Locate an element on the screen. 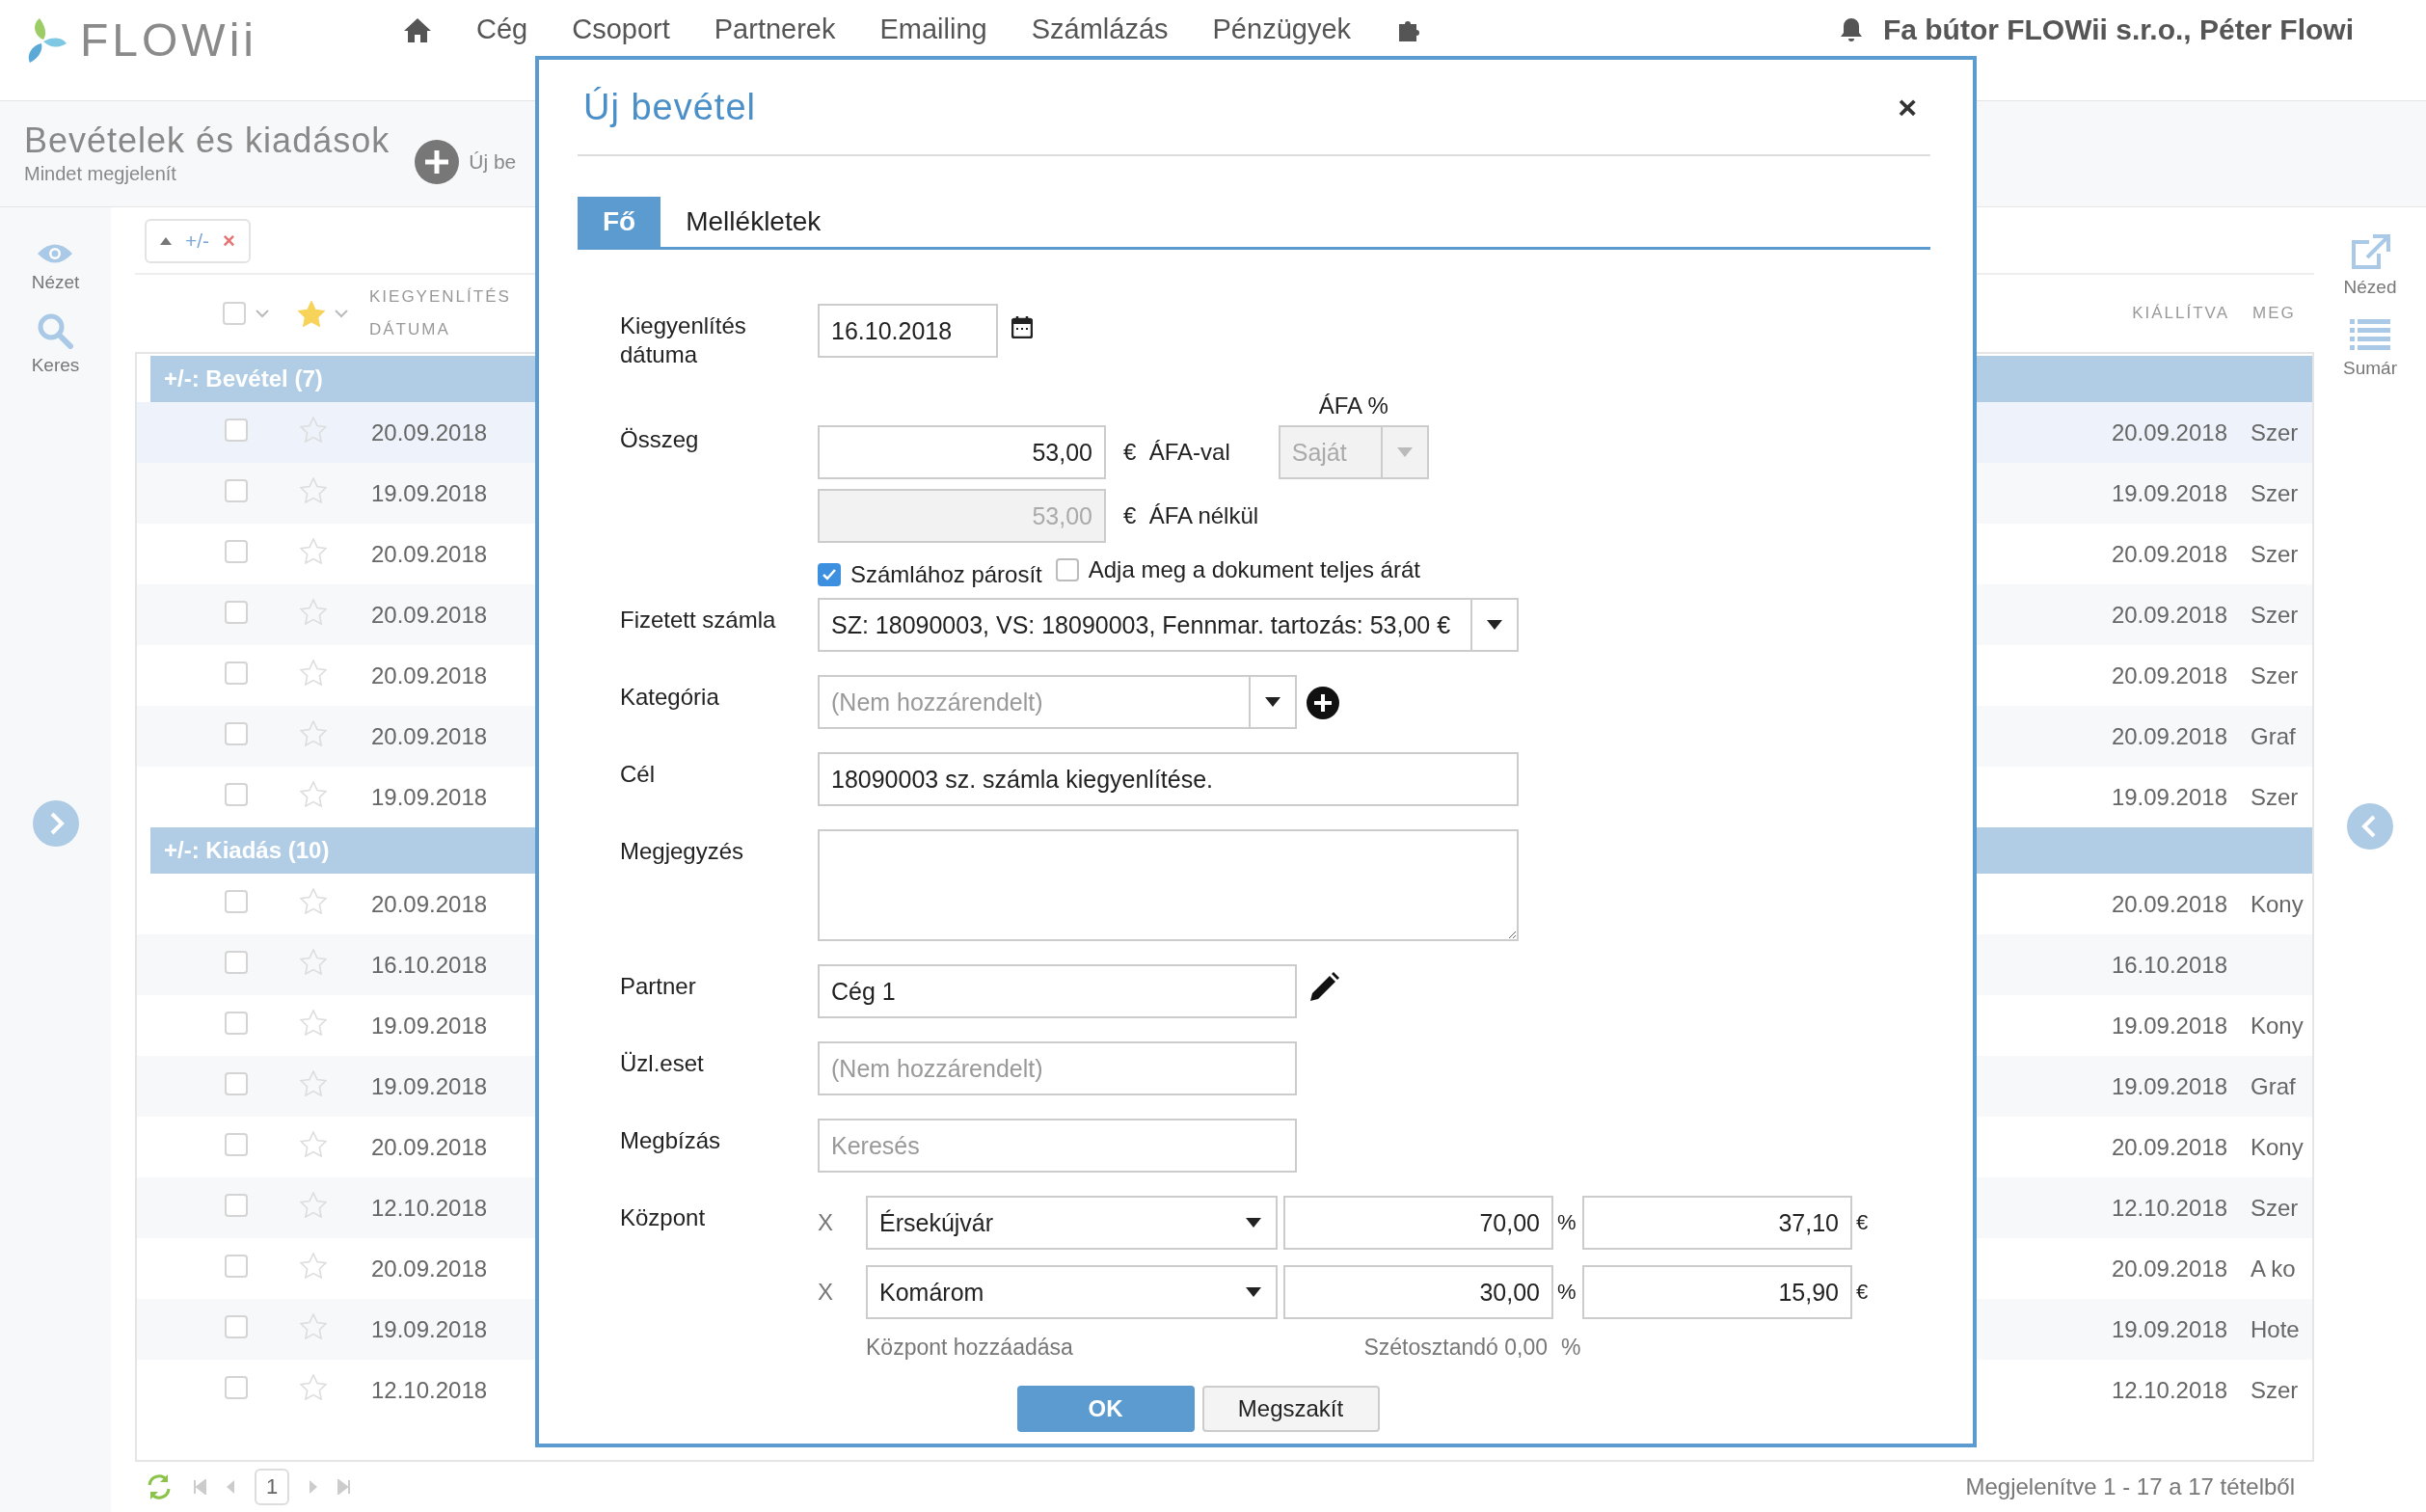 The width and height of the screenshot is (2426, 1512). amount-field: 15,90 is located at coordinates (1717, 1292).